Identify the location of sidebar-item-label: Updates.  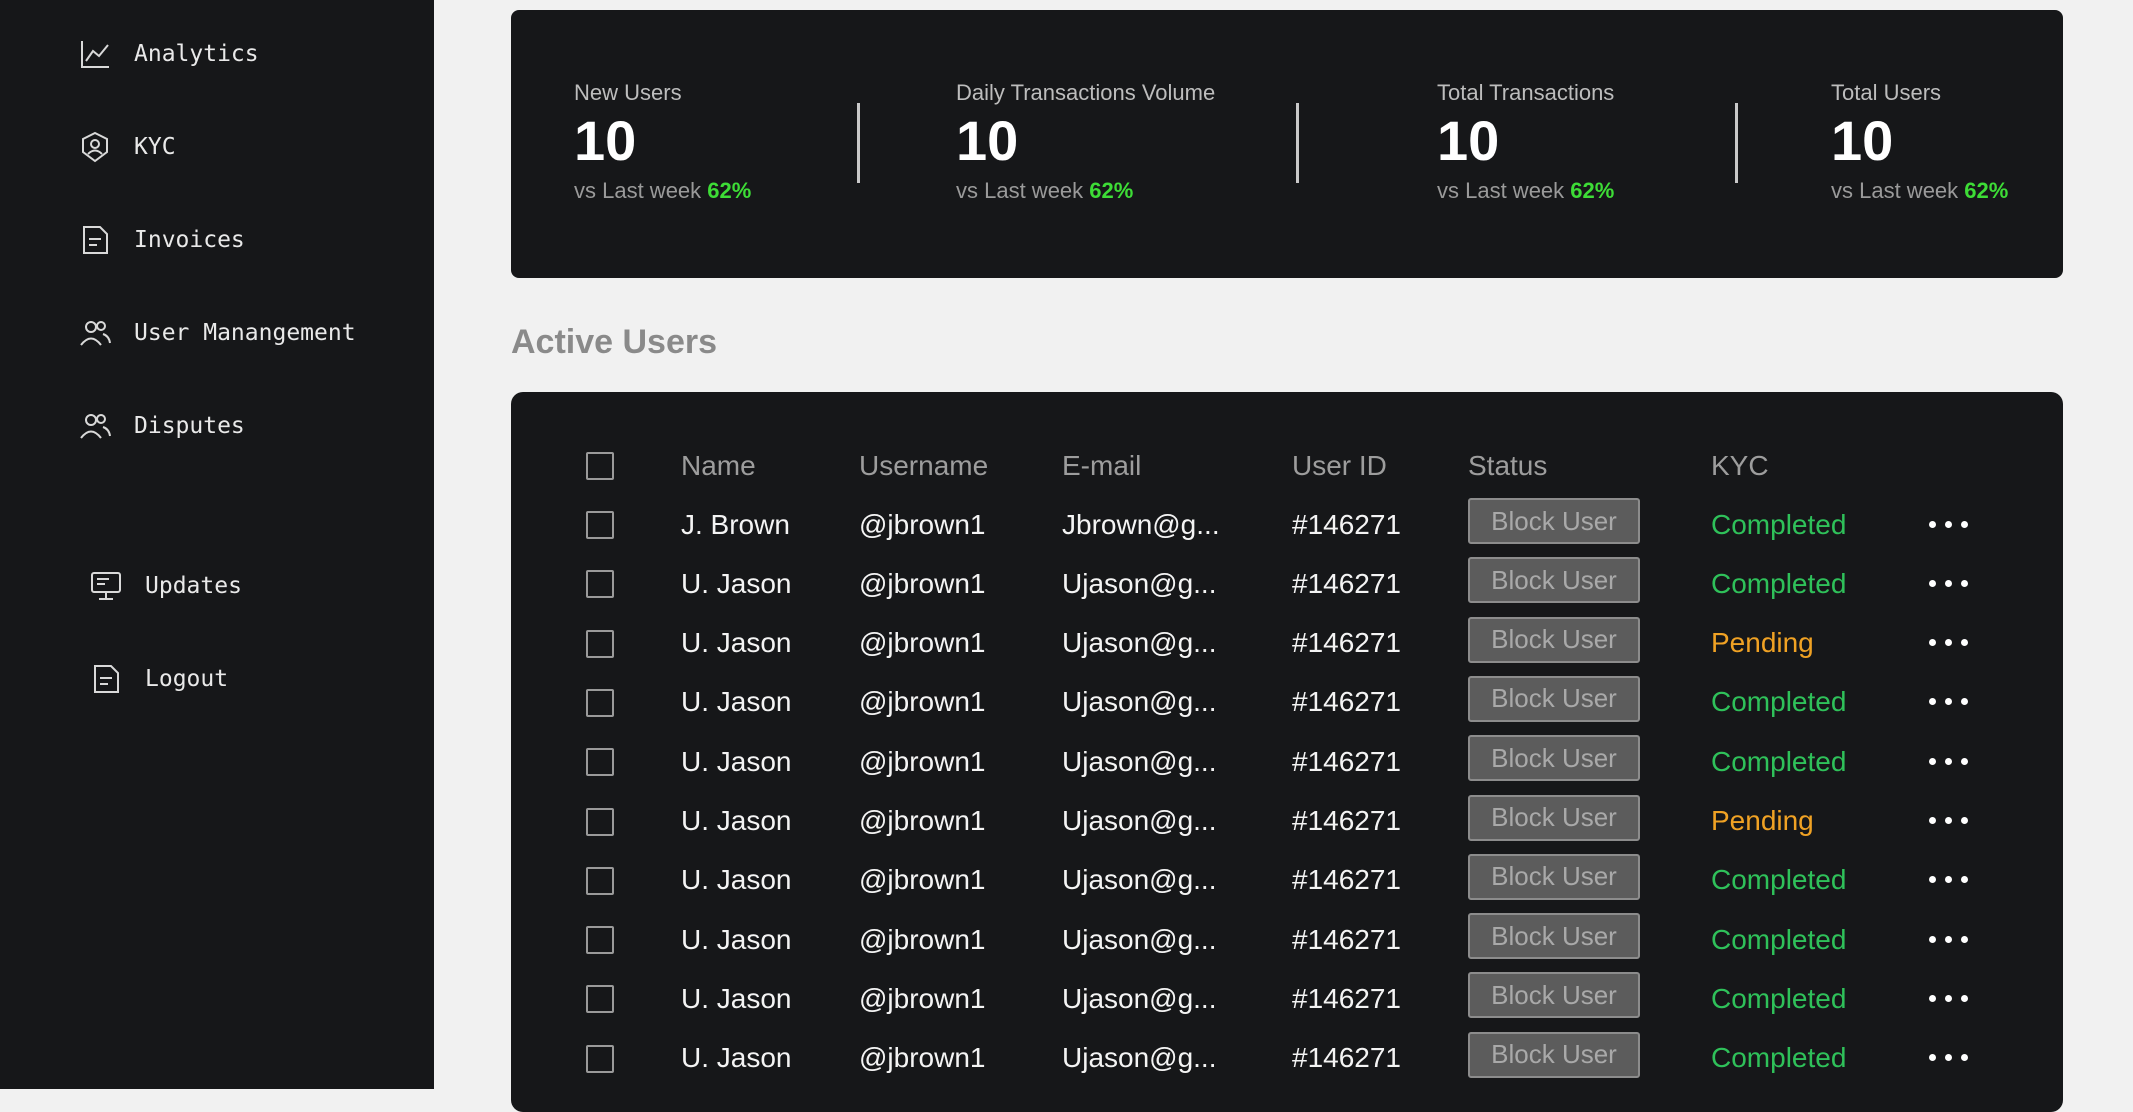
(193, 586).